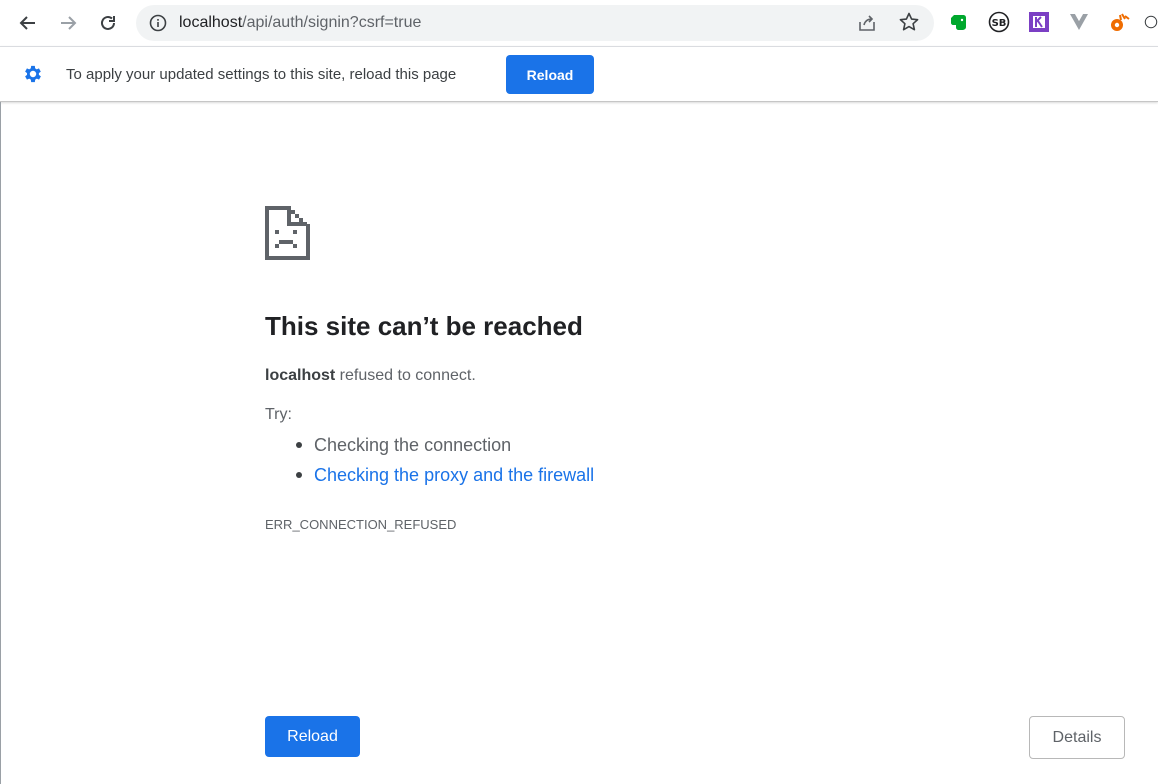  What do you see at coordinates (278, 414) in the screenshot?
I see `try-label: Try:` at bounding box center [278, 414].